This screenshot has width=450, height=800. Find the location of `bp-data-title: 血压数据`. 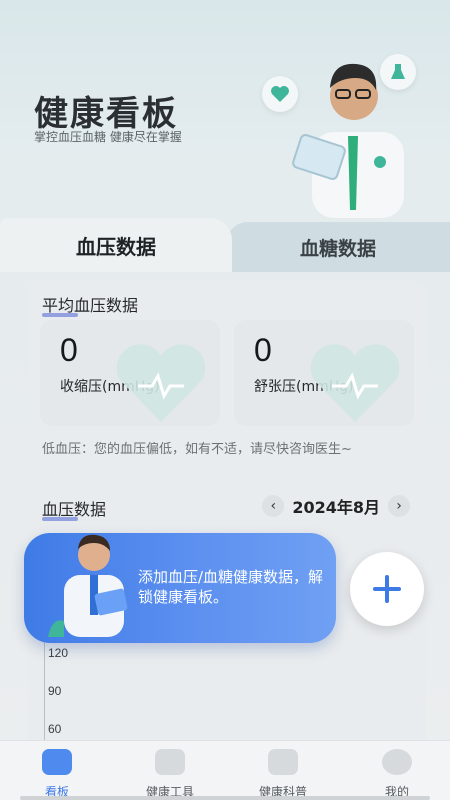

bp-data-title: 血压数据 is located at coordinates (74, 508).